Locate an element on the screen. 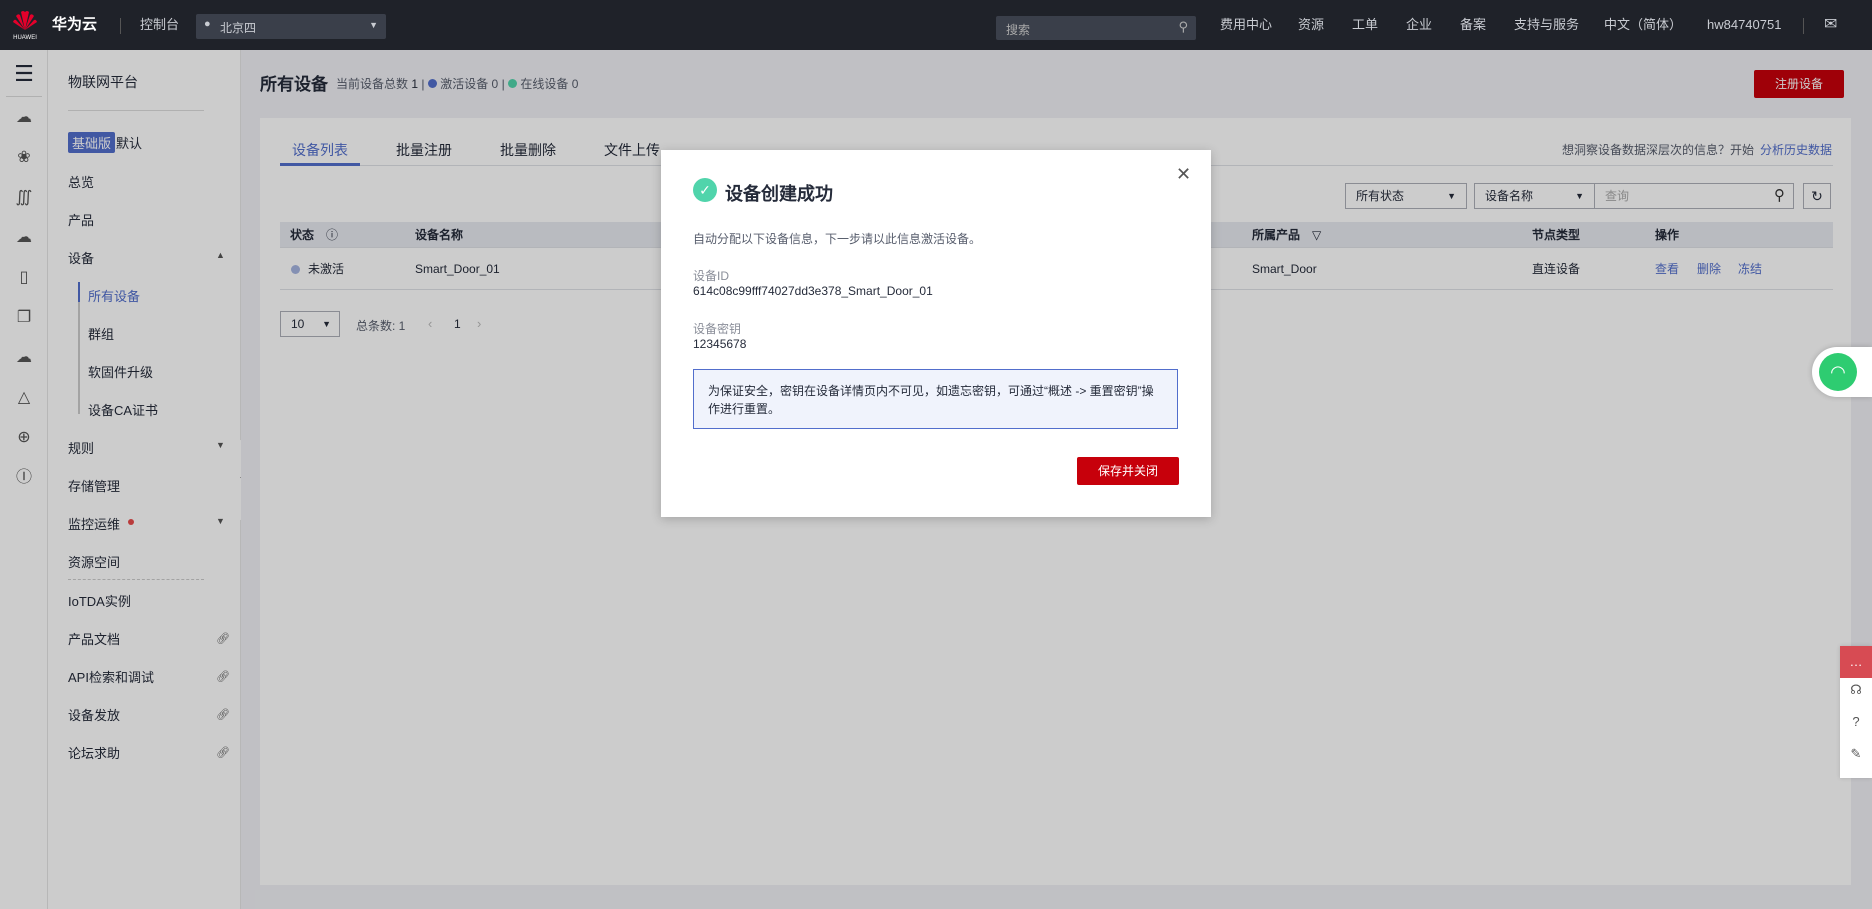  device-secret-value: 12345678 is located at coordinates (720, 344).